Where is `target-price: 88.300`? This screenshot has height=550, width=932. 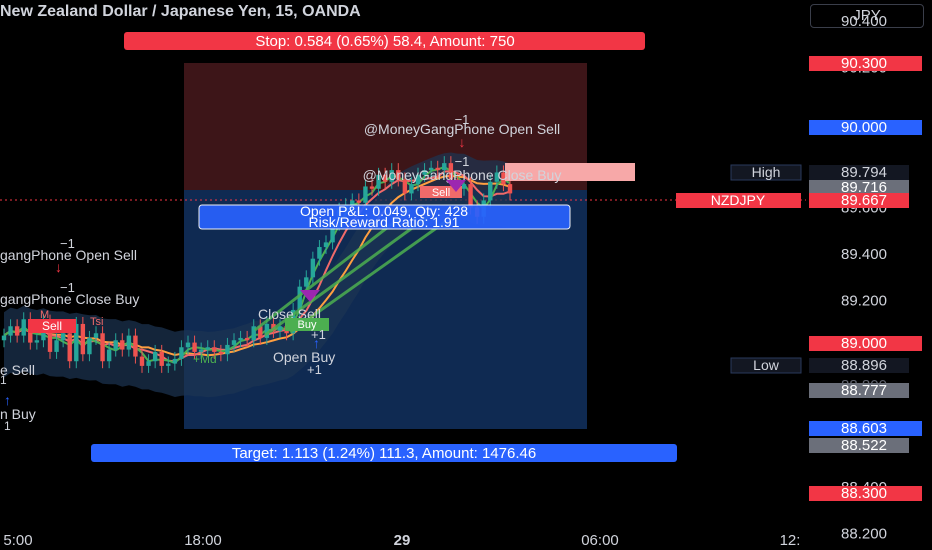 target-price: 88.300 is located at coordinates (864, 493).